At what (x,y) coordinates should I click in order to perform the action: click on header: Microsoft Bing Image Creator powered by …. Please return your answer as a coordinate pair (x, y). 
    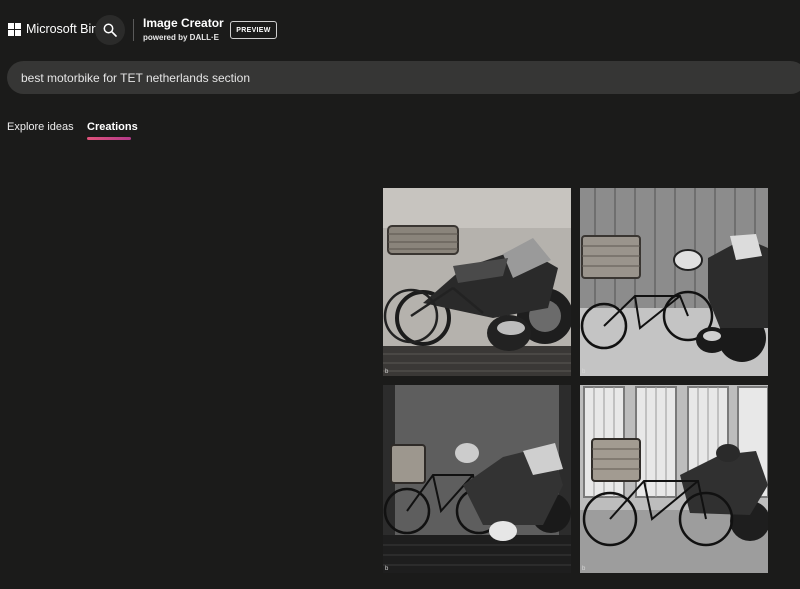
    Looking at the image, I should click on (400, 30).